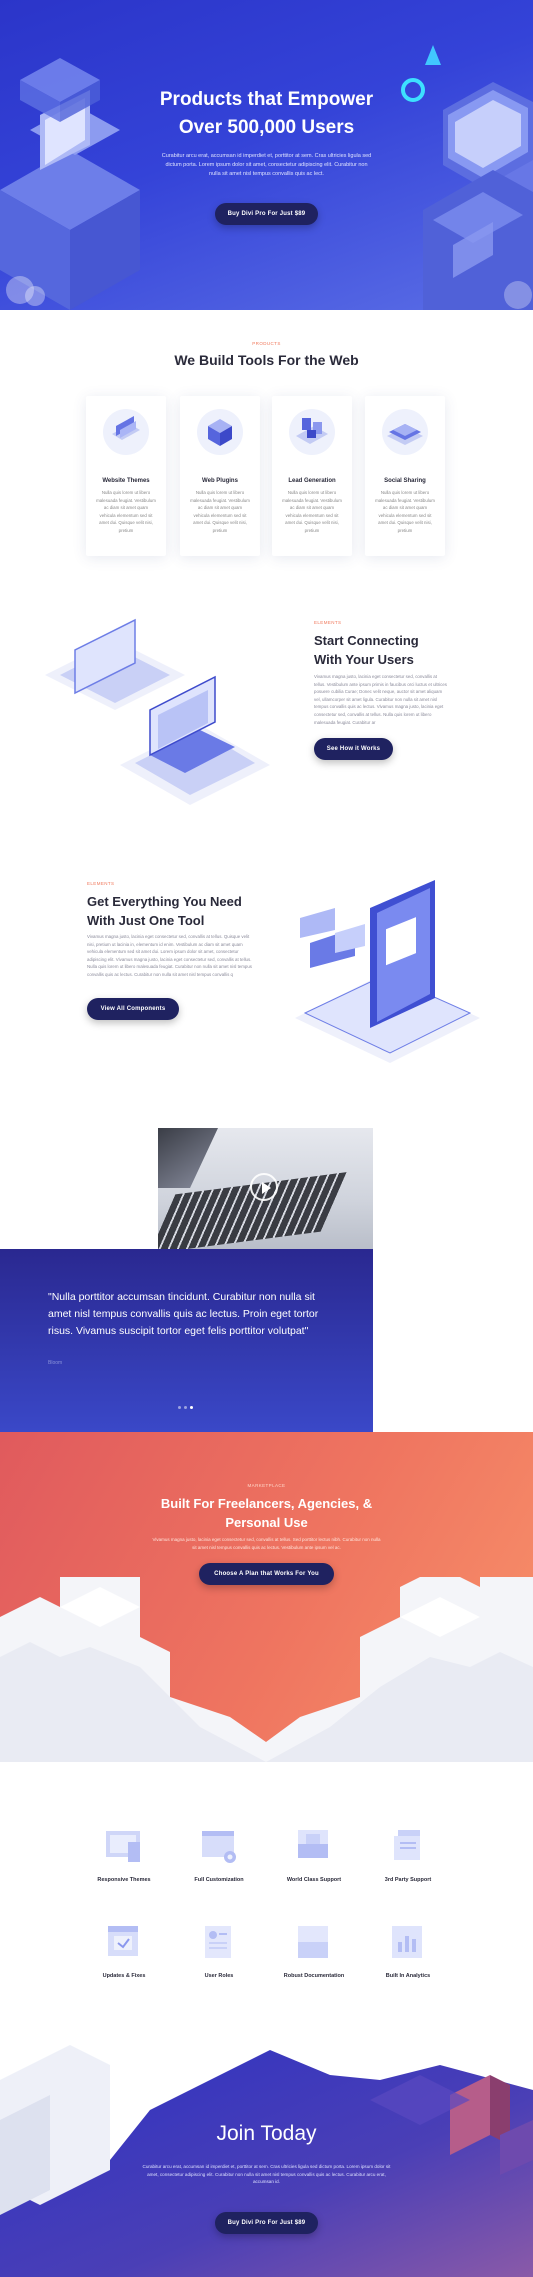 The image size is (533, 2277). What do you see at coordinates (313, 1942) in the screenshot?
I see `documentation-icon` at bounding box center [313, 1942].